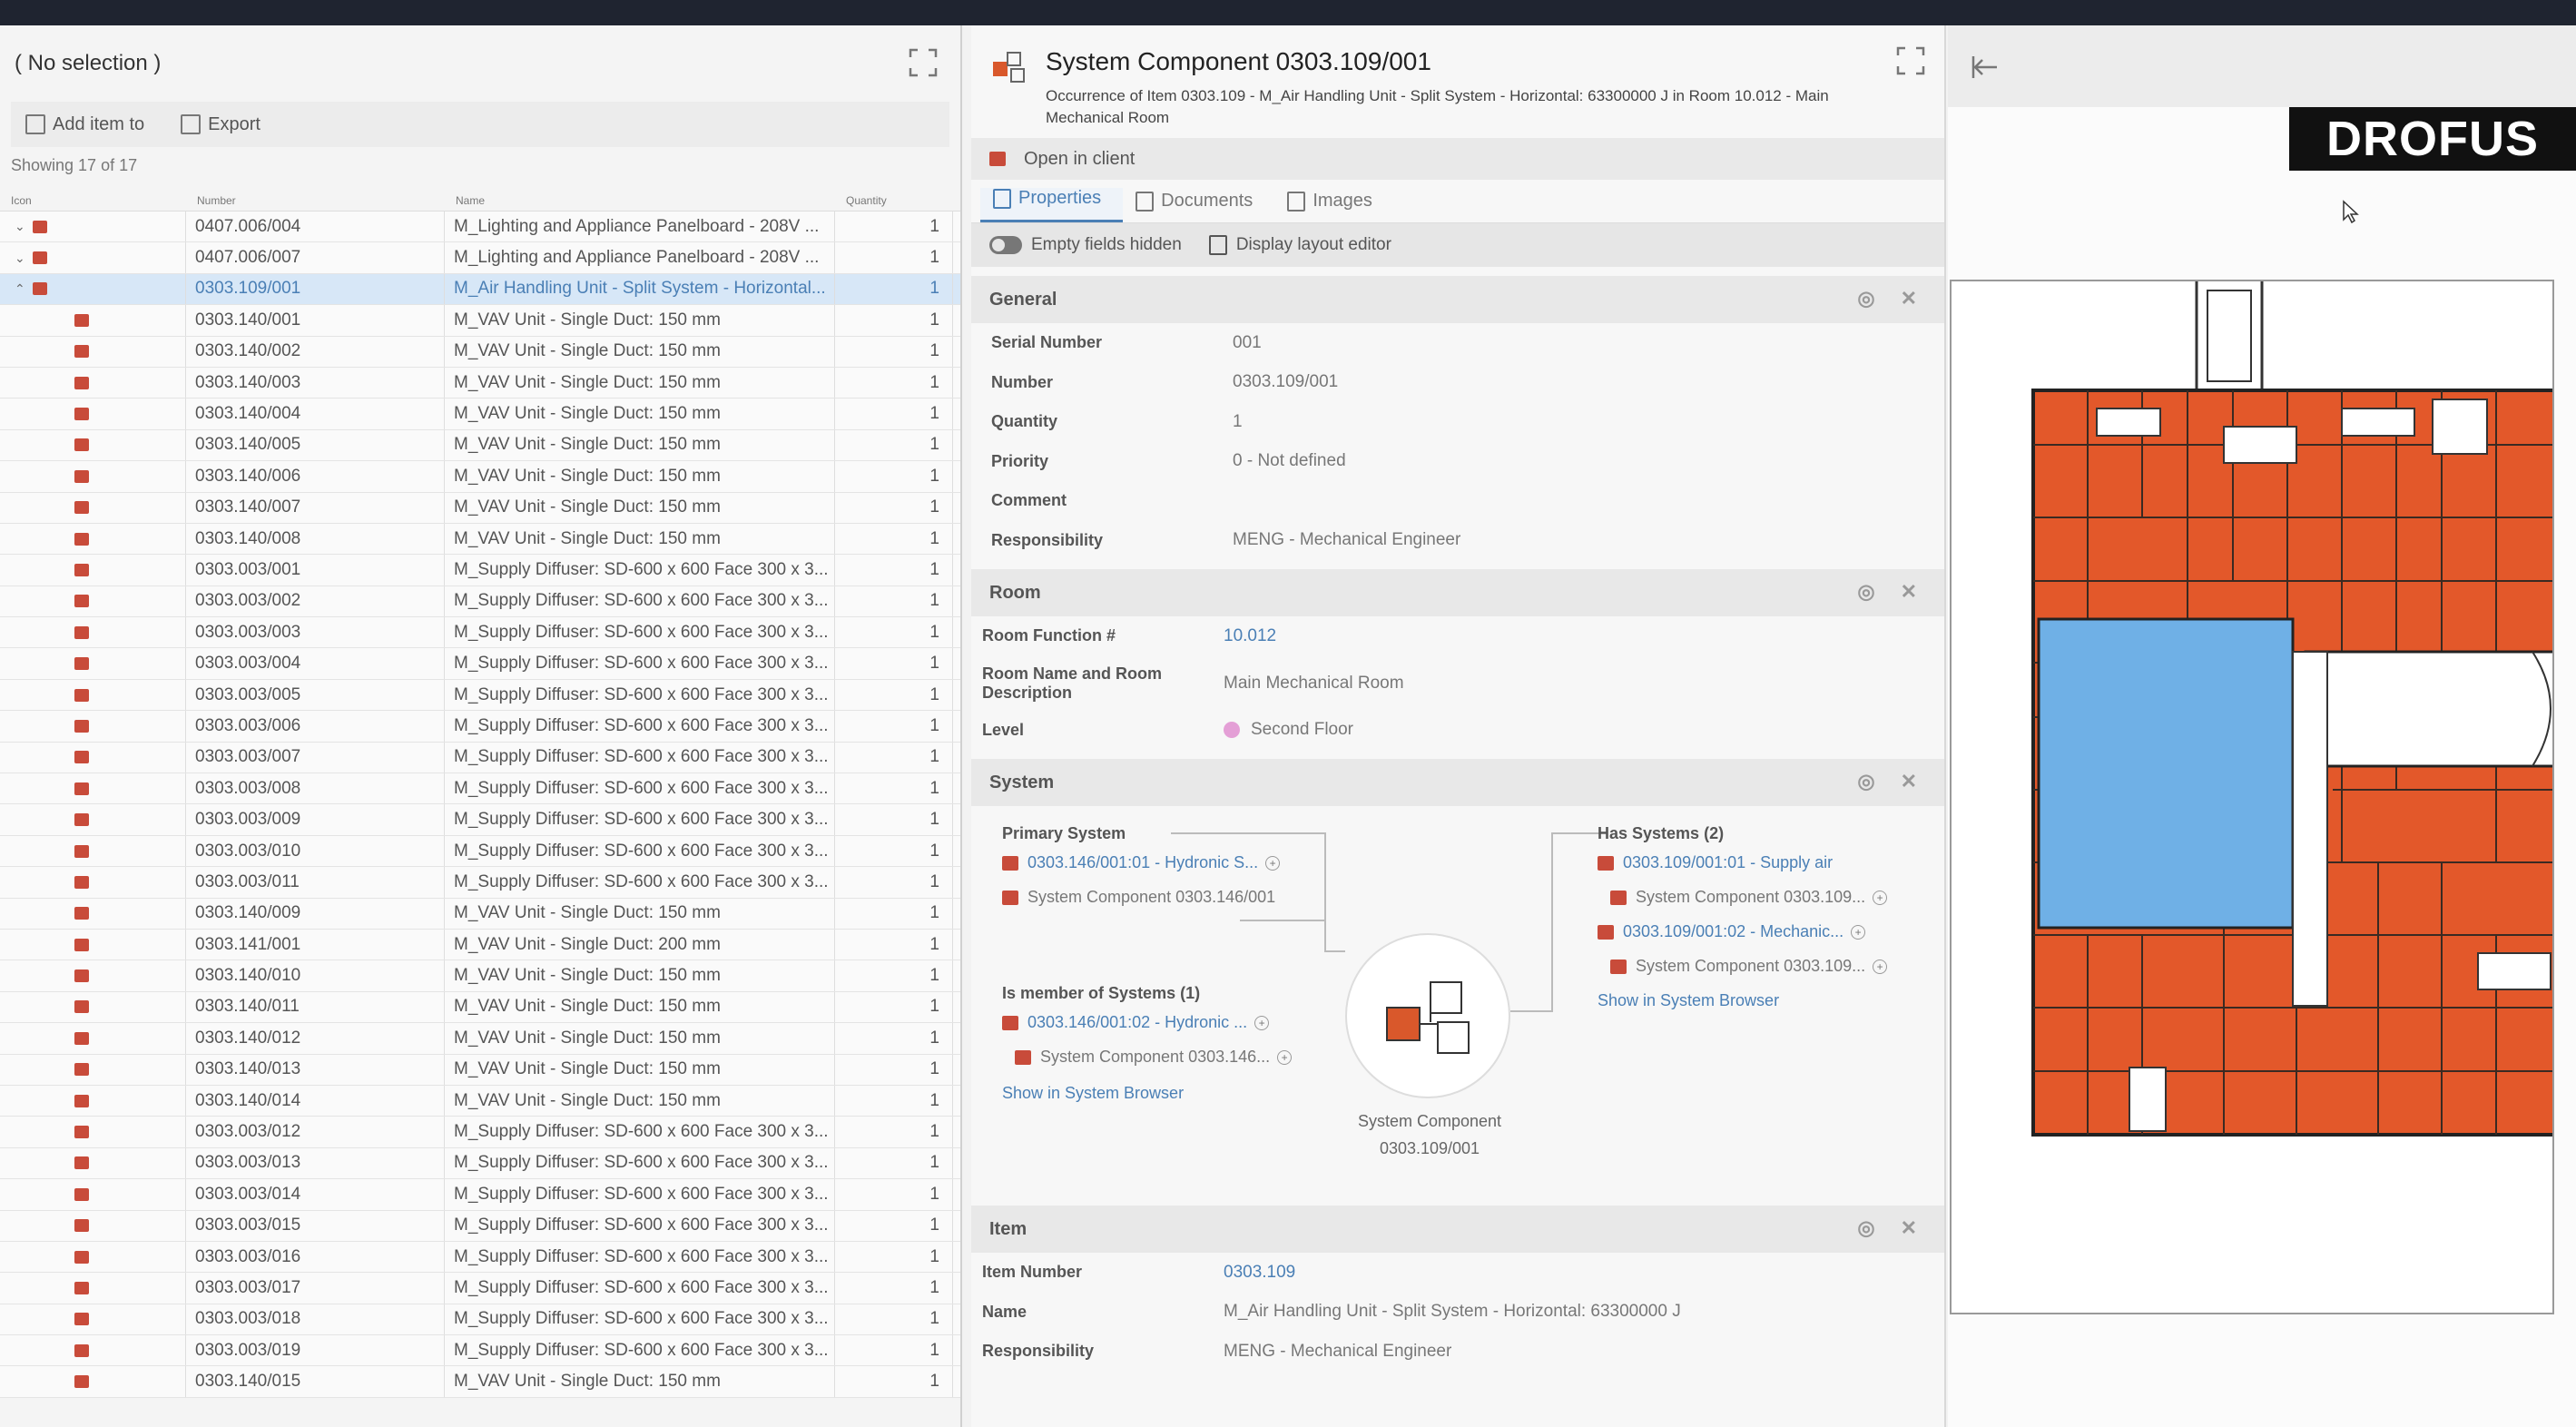  What do you see at coordinates (315, 851) in the screenshot?
I see `row-number: 0303.003/010` at bounding box center [315, 851].